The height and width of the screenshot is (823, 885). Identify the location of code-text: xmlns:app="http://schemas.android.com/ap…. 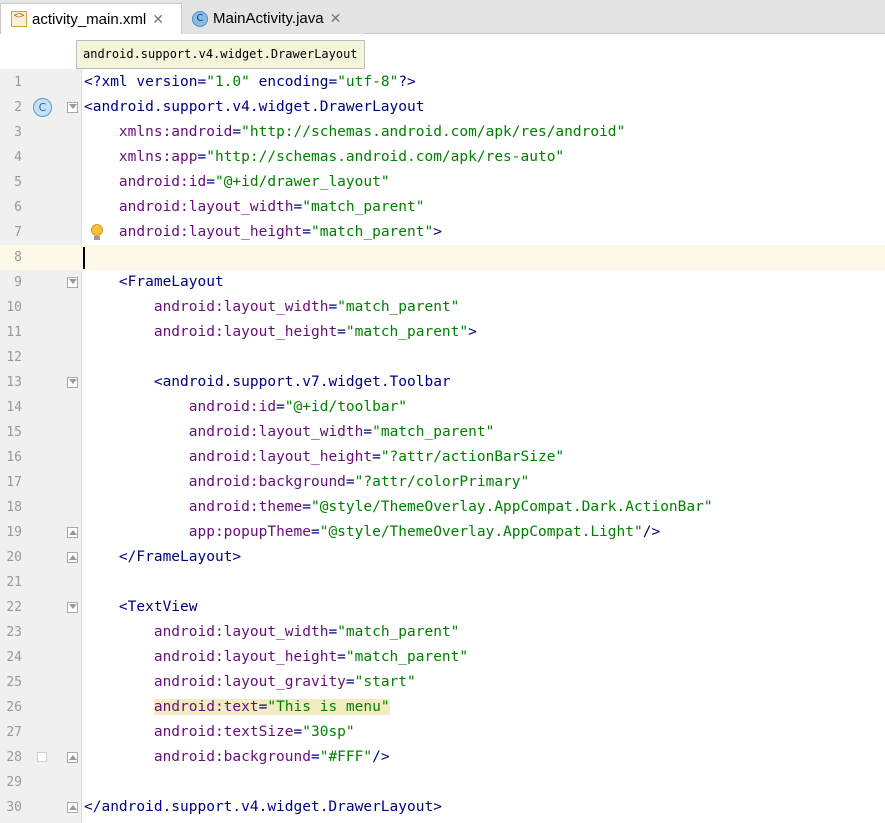
(324, 157).